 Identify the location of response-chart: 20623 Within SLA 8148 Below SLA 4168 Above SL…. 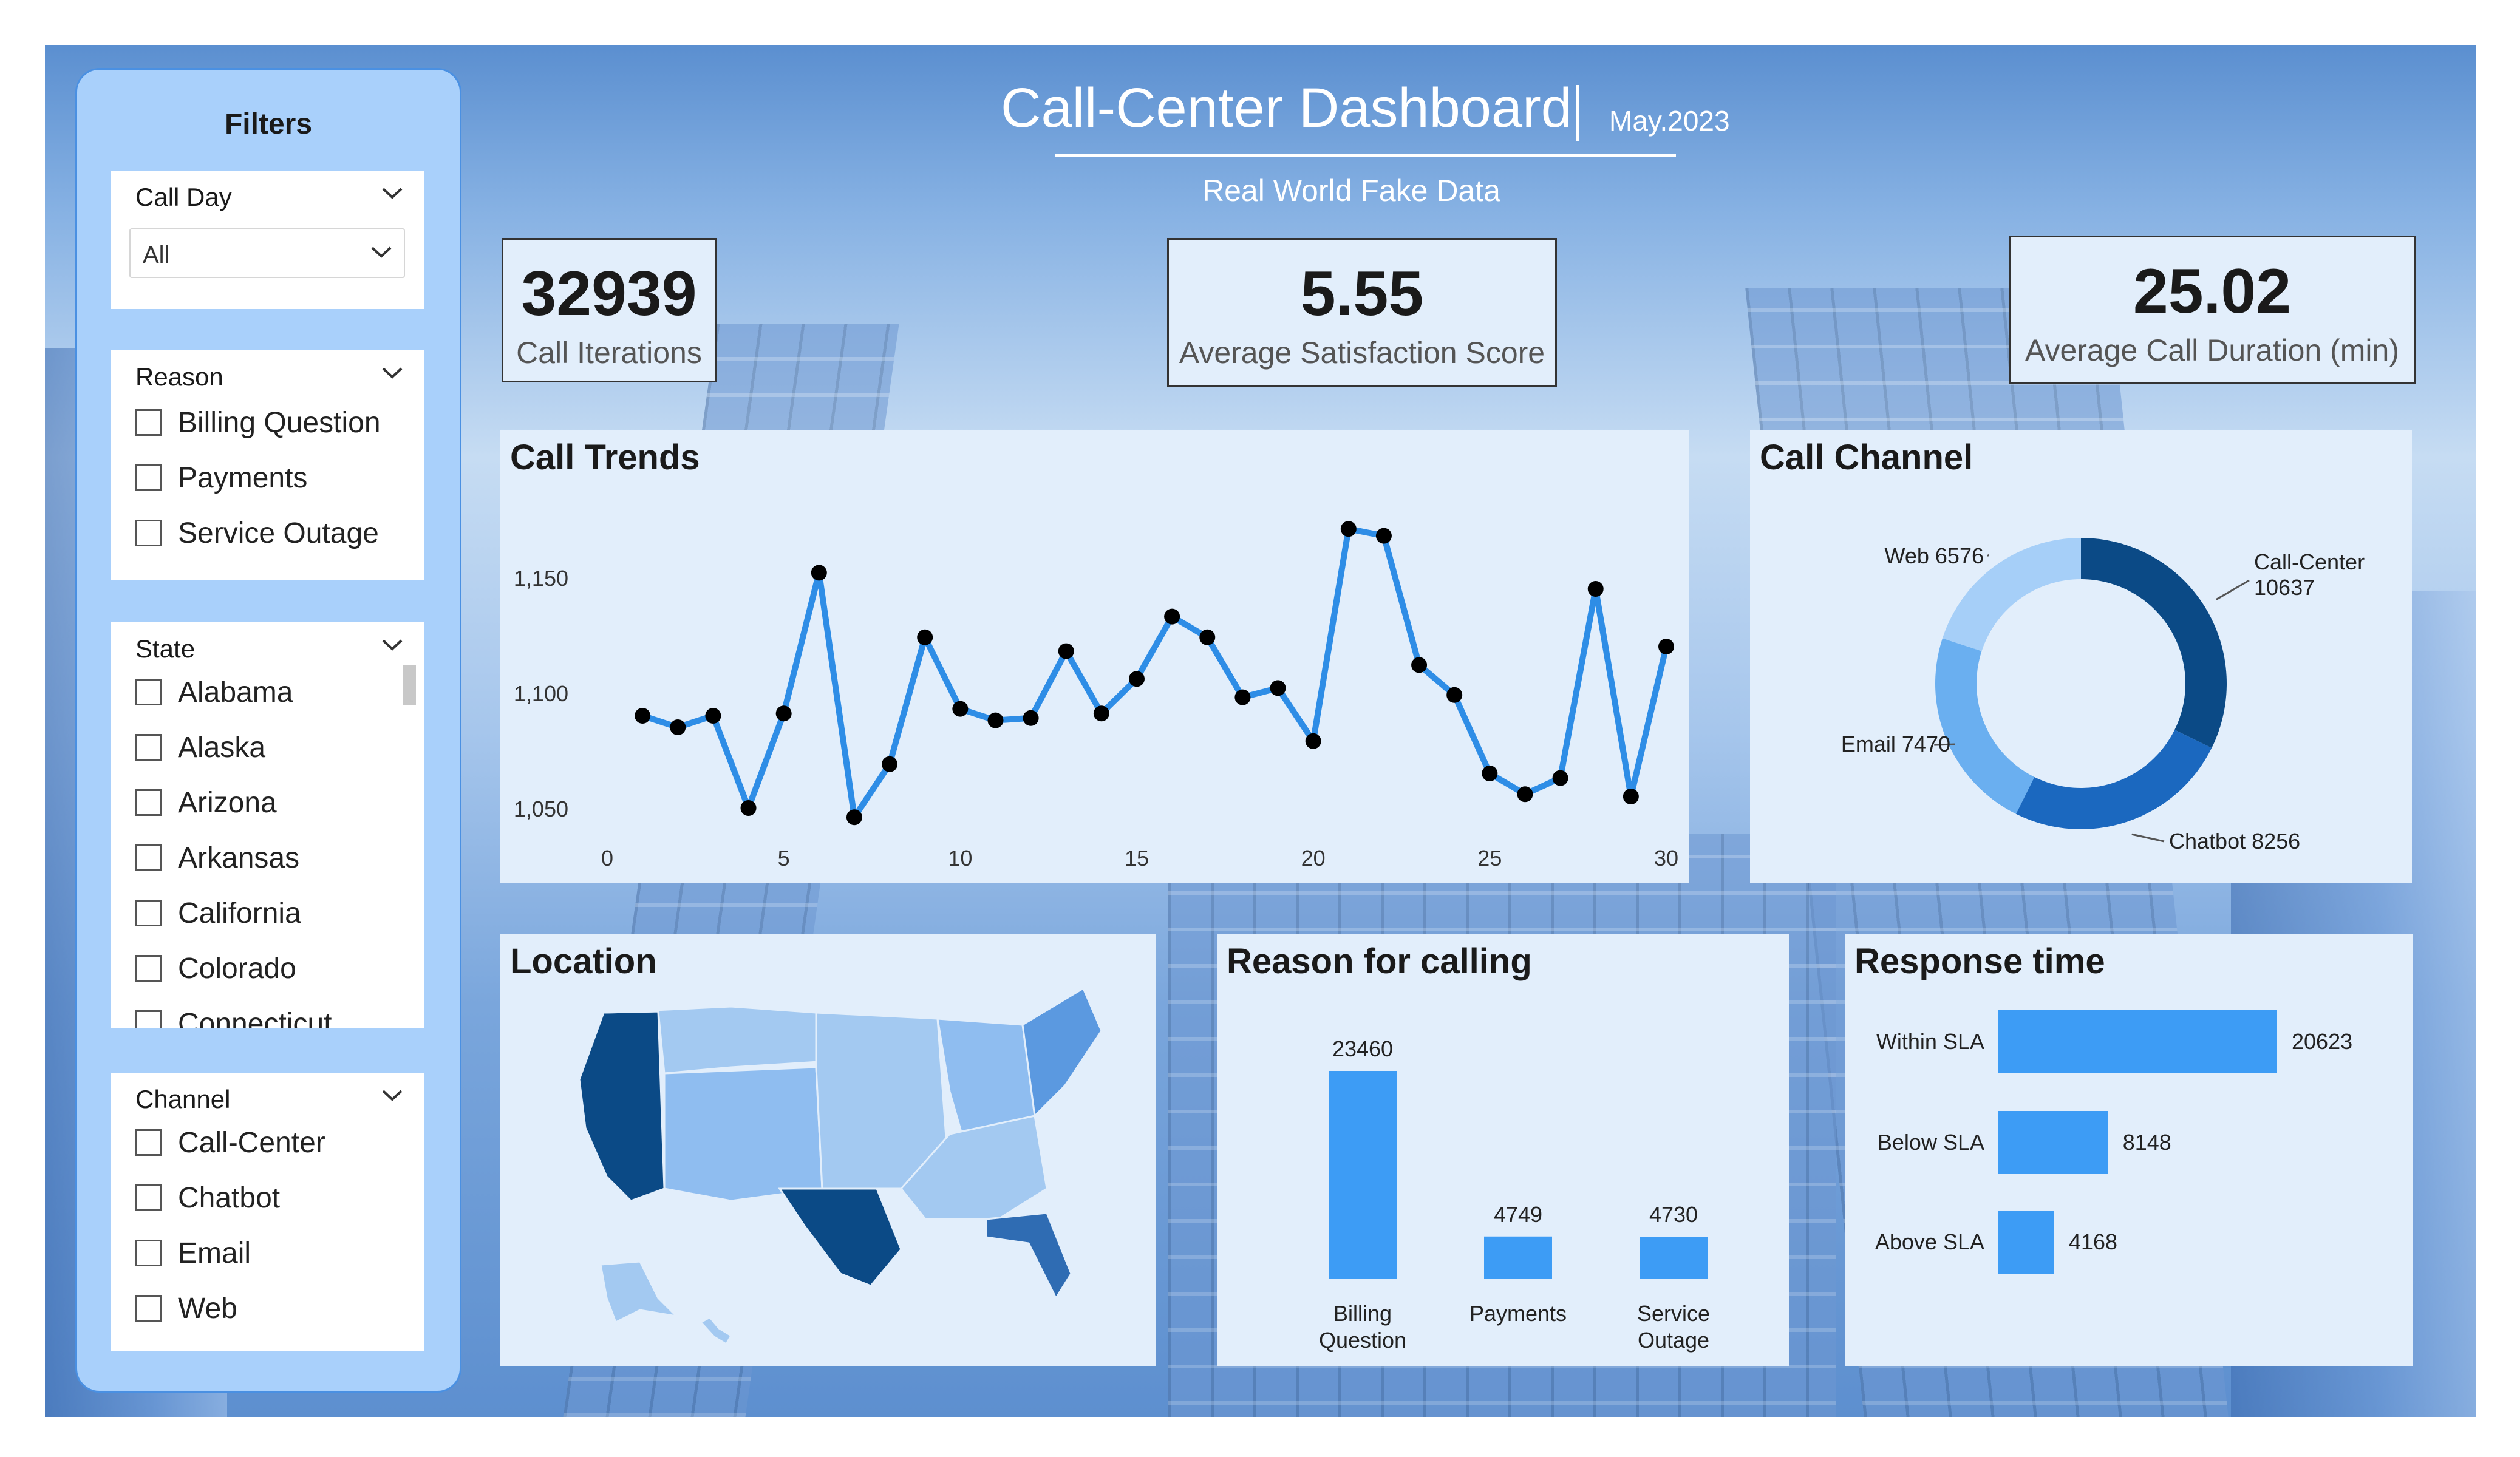
(2113, 1142).